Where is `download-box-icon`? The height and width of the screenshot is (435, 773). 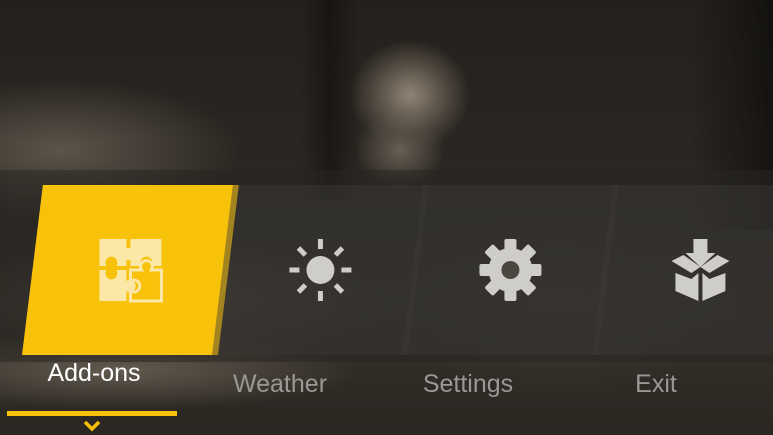
download-box-icon is located at coordinates (700, 270).